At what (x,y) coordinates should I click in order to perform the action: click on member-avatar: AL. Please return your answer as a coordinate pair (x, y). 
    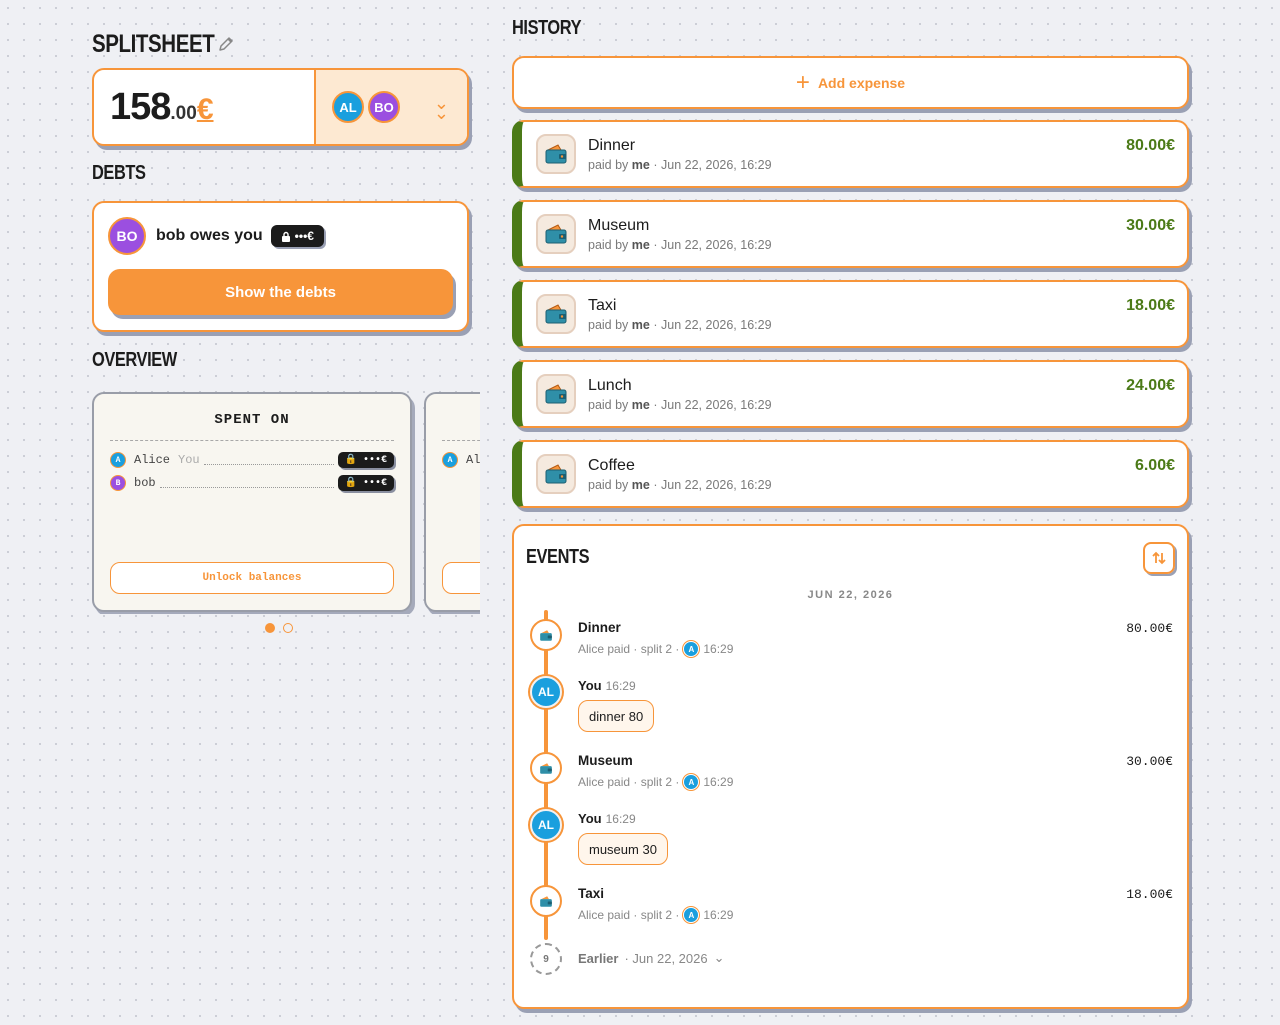
    Looking at the image, I should click on (348, 107).